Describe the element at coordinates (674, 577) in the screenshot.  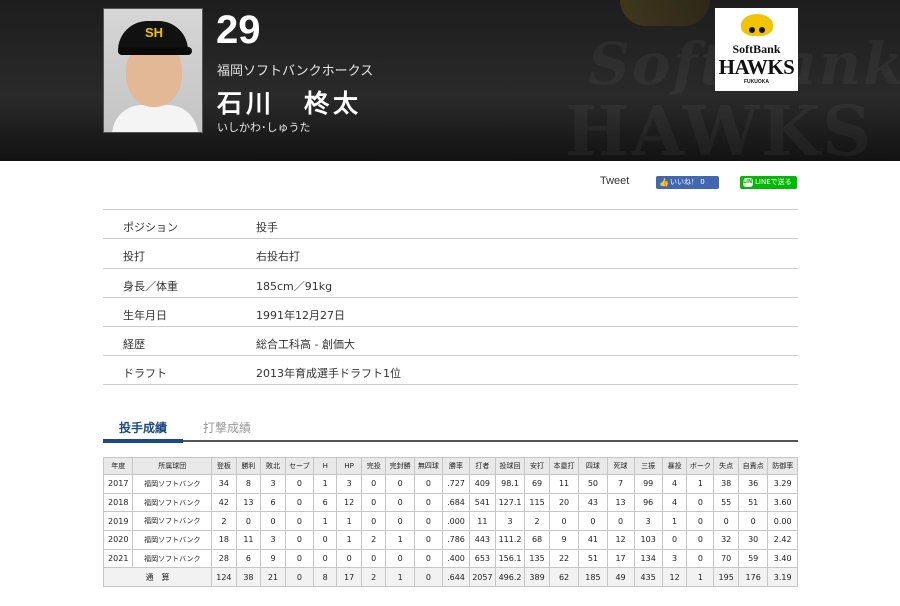
I see `stat-cell: 12` at that location.